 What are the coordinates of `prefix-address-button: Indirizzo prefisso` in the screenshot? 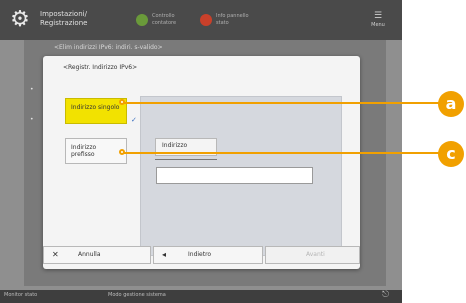 It's located at (96, 151).